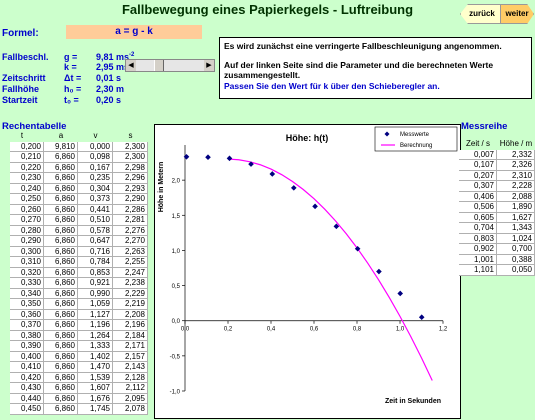 This screenshot has height=420, width=535. Describe the element at coordinates (27, 251) in the screenshot. I see `table-cell: 0,300` at that location.